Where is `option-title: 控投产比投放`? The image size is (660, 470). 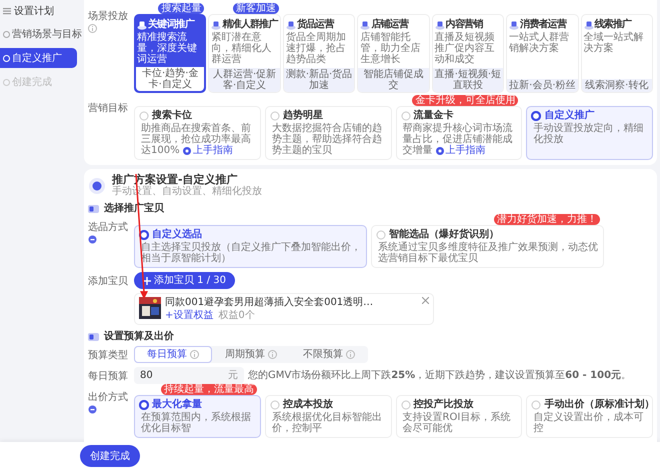 option-title: 控投产比投放 is located at coordinates (444, 404).